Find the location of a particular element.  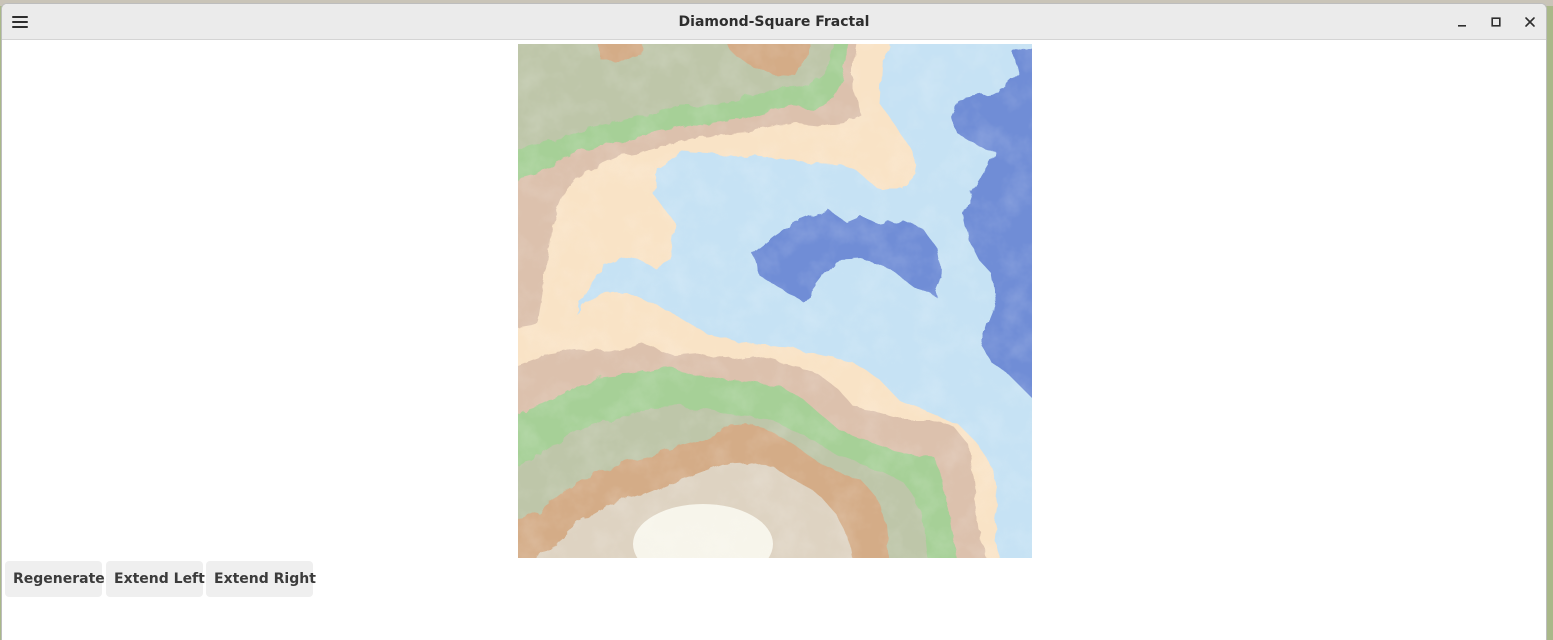

minimize-icon is located at coordinates (1462, 26).